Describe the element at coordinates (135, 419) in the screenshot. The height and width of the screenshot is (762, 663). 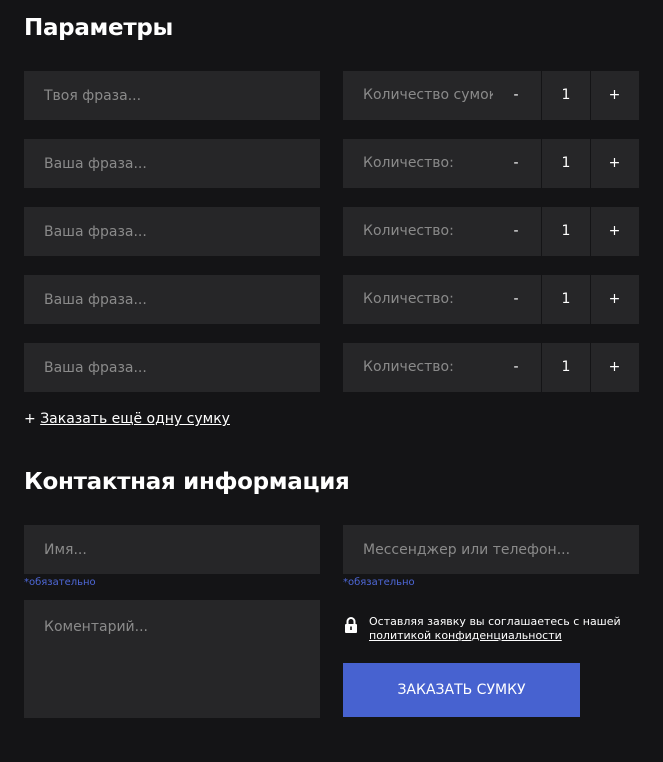
I see `add-another-bag-link: Заказать ещё одну сумку` at that location.